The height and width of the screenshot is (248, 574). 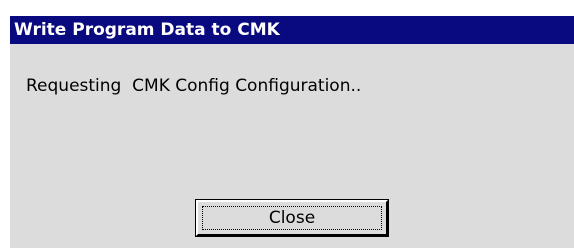 What do you see at coordinates (292, 30) in the screenshot?
I see `title-bar: Write Program Data to CMK` at bounding box center [292, 30].